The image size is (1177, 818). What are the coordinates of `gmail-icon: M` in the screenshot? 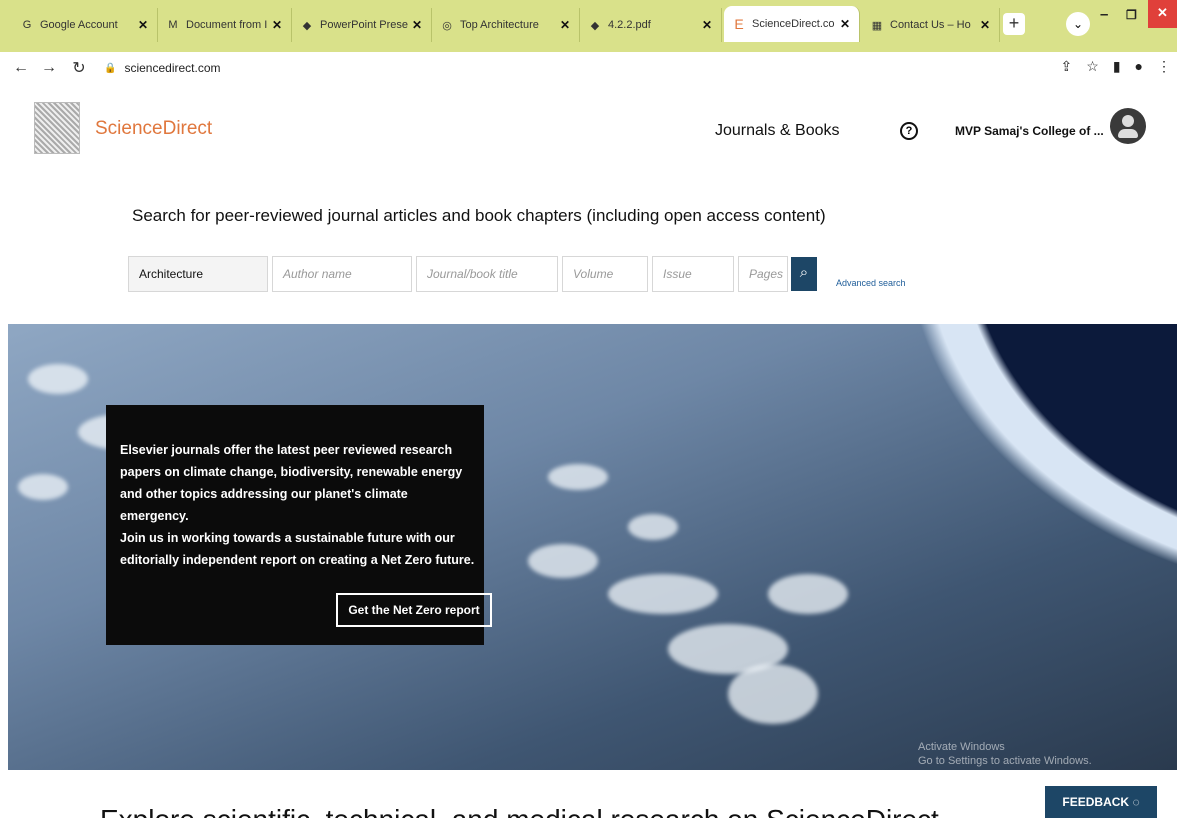 It's located at (173, 25).